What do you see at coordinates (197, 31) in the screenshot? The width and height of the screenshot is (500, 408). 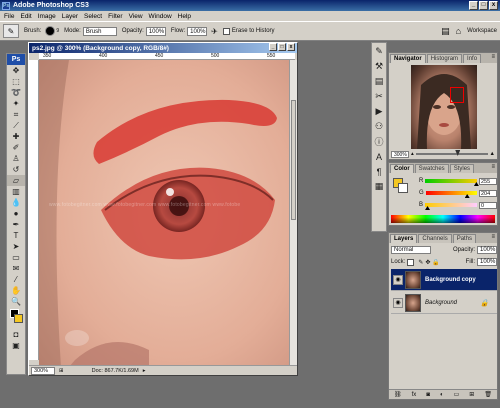 I see `flow-field: 100%` at bounding box center [197, 31].